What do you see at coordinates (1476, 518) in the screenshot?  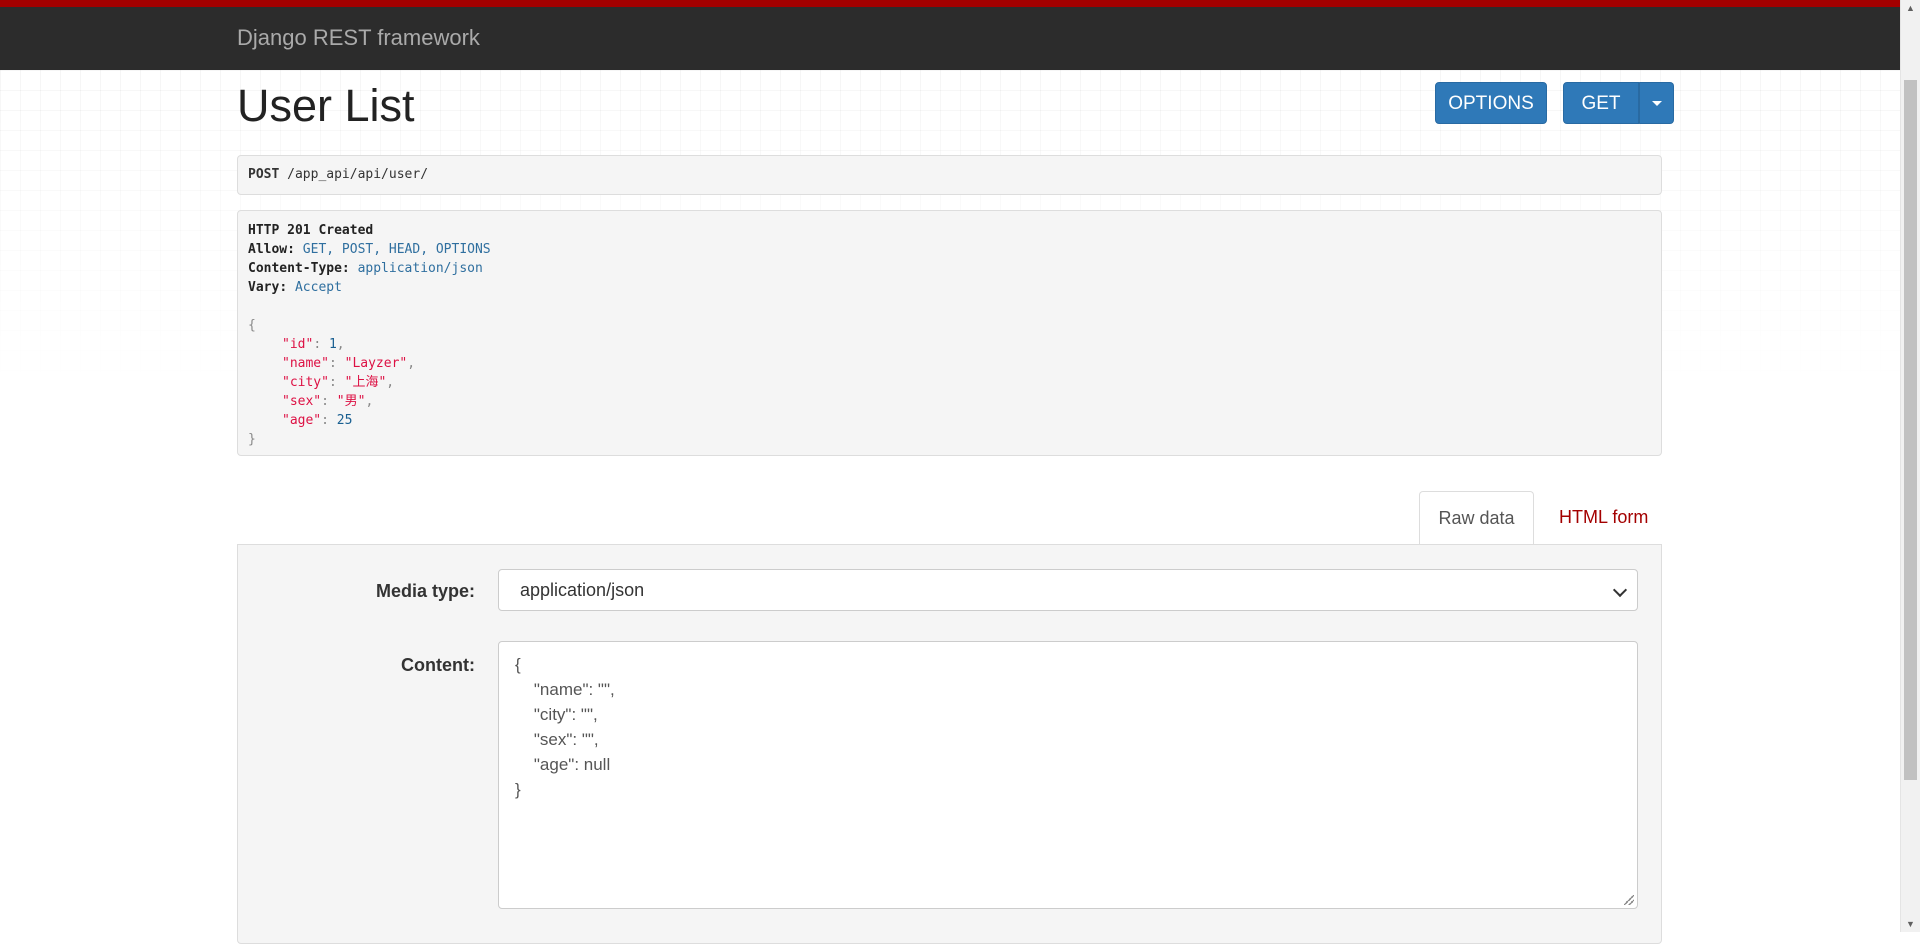 I see `tab-raw-data: Raw data` at bounding box center [1476, 518].